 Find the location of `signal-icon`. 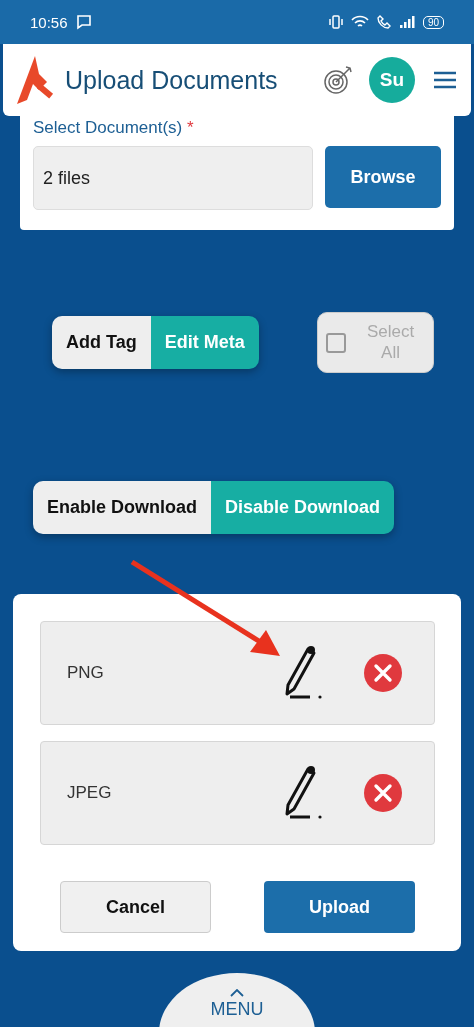

signal-icon is located at coordinates (406, 22).